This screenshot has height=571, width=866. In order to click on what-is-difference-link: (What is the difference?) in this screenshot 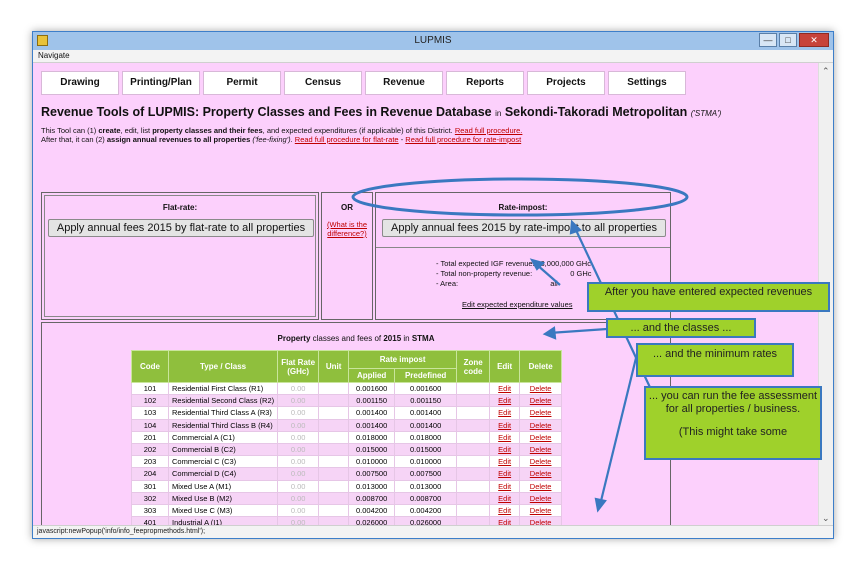, I will do `click(347, 229)`.